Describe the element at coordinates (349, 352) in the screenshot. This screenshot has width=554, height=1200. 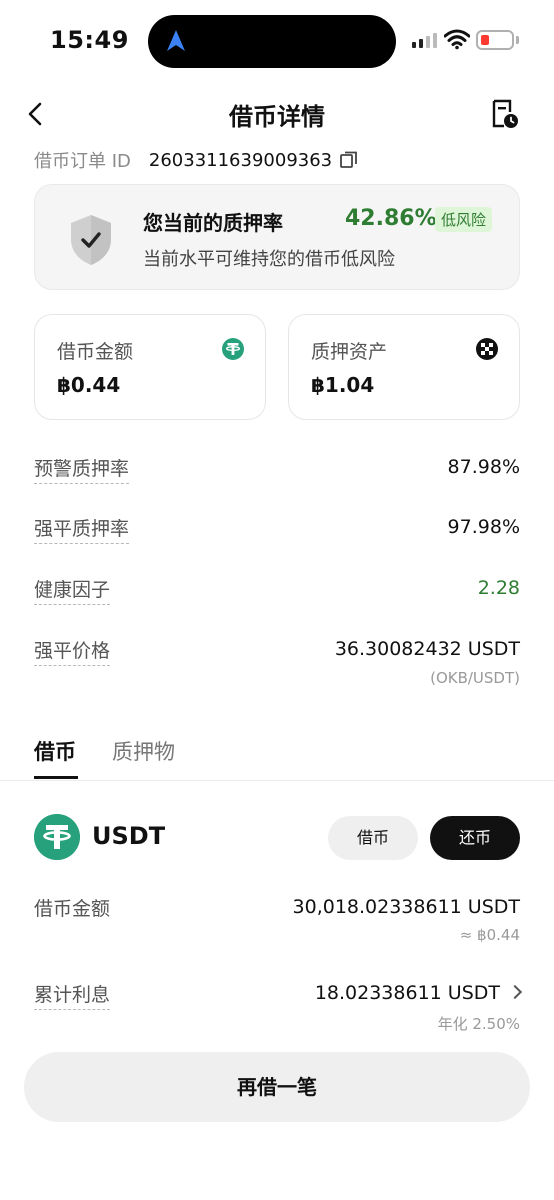
I see `collateral-asset-label: 质押资产` at that location.